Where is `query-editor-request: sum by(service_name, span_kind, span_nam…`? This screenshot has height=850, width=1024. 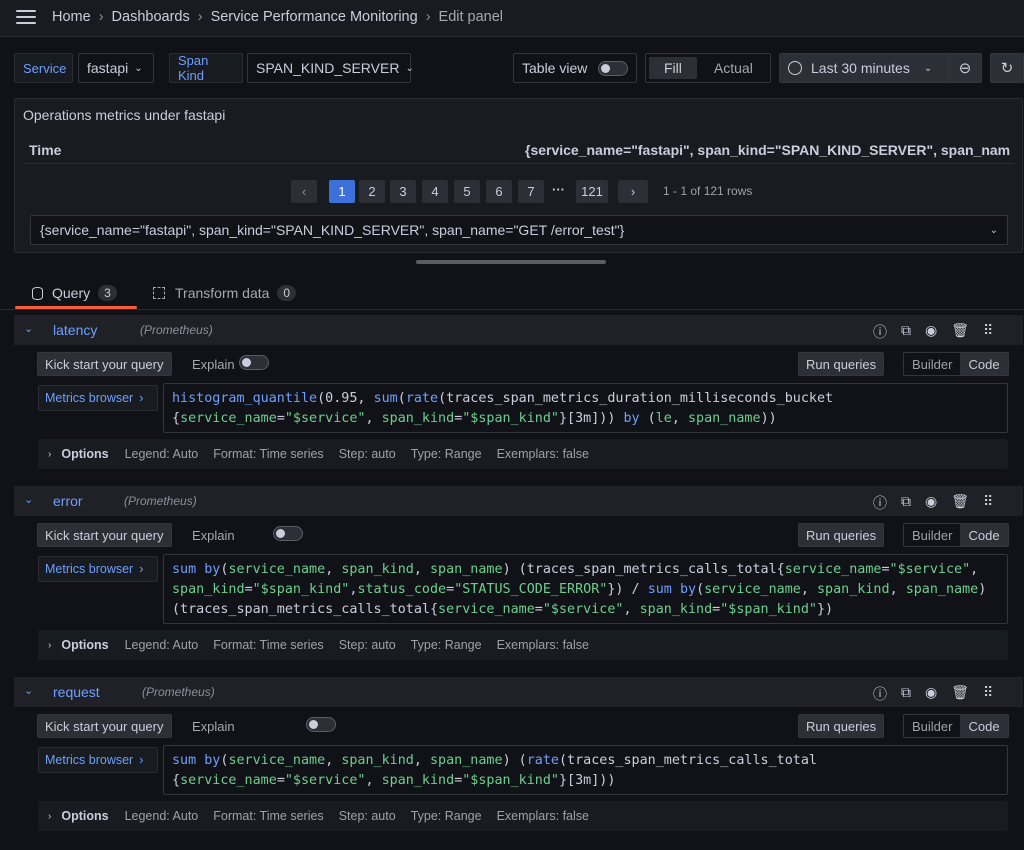
query-editor-request: sum by(service_name, span_kind, span_nam… is located at coordinates (585, 770).